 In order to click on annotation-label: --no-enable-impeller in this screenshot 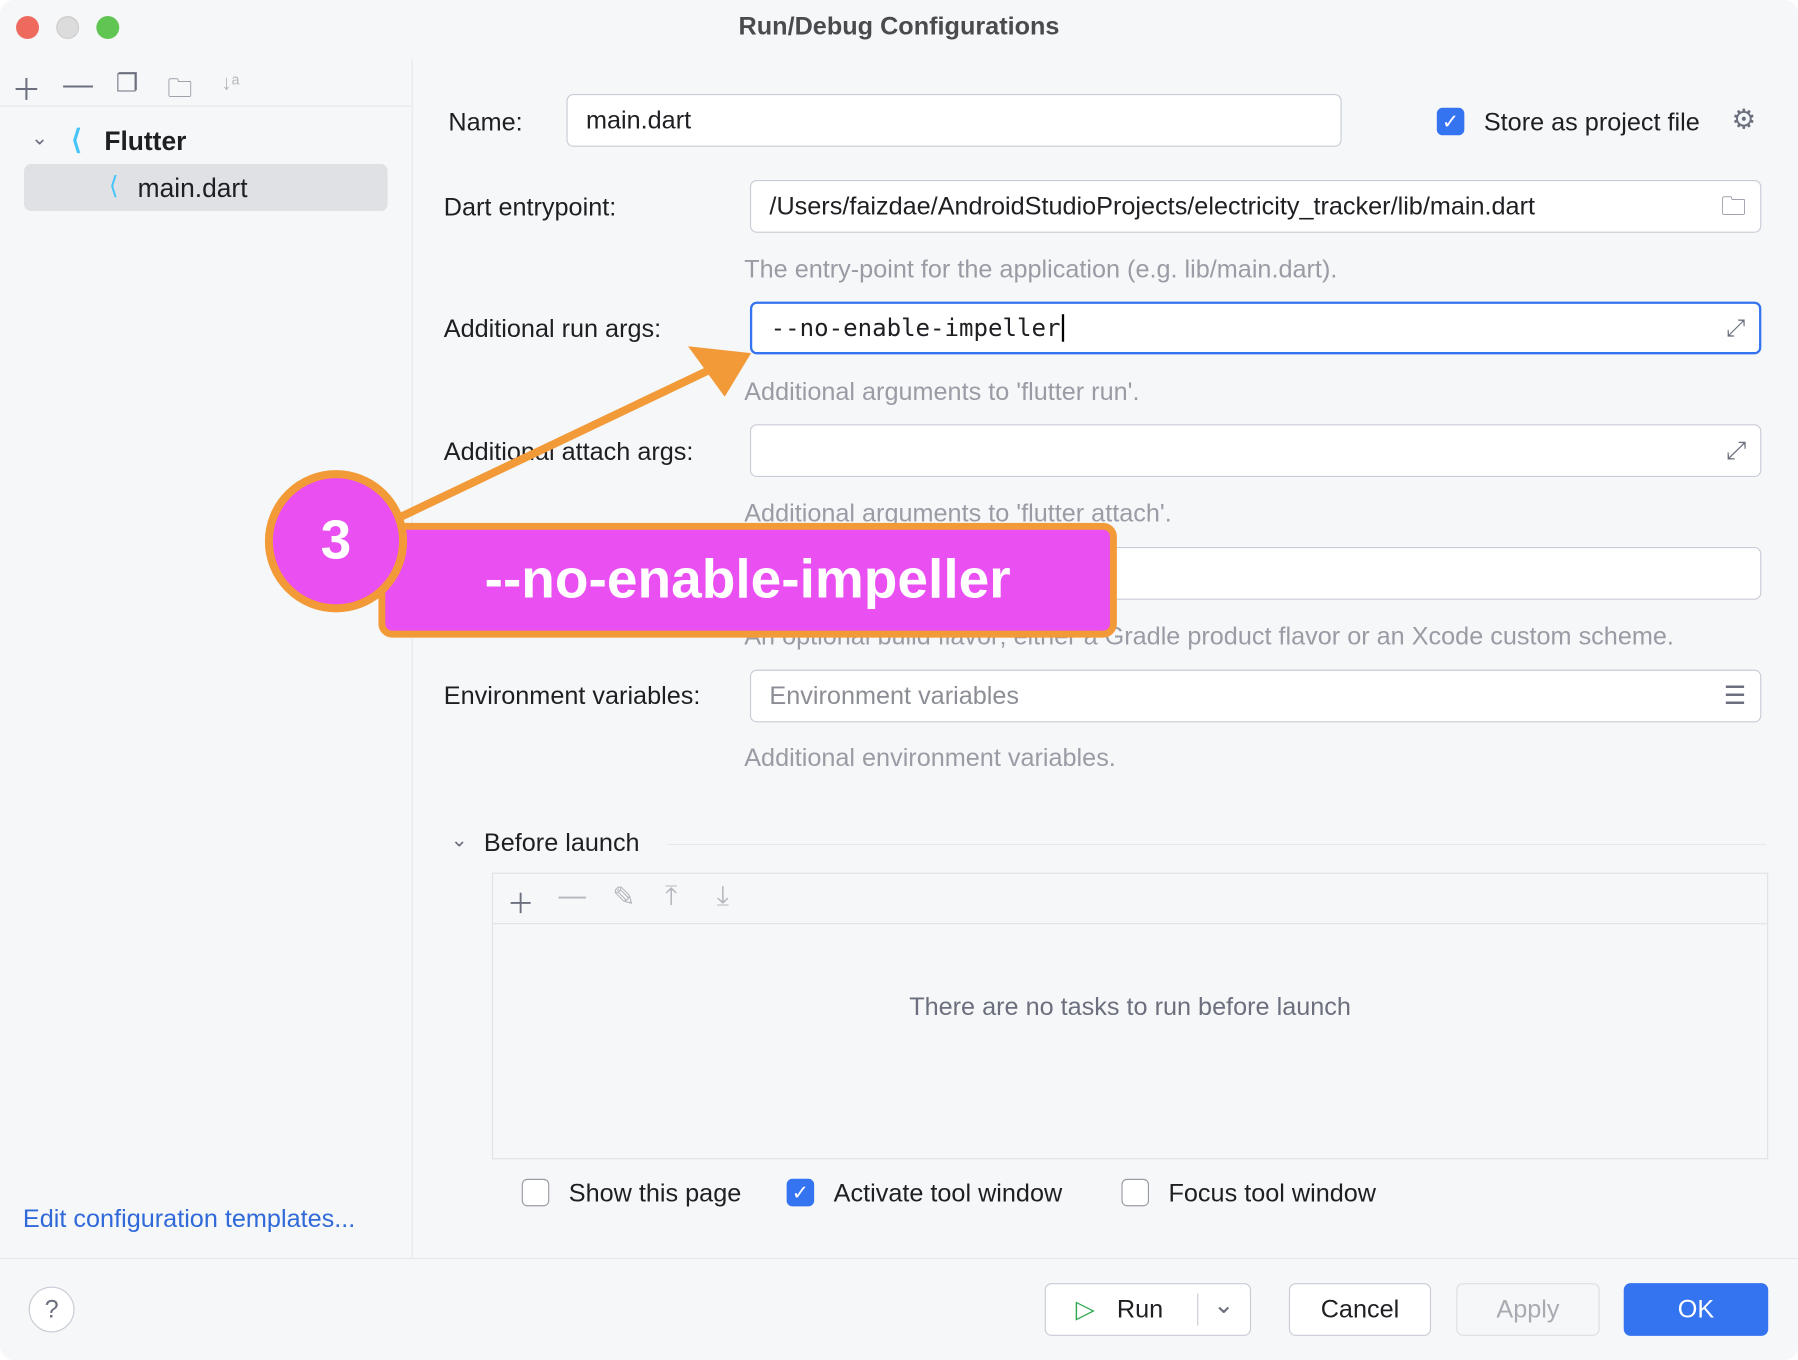, I will do `click(747, 580)`.